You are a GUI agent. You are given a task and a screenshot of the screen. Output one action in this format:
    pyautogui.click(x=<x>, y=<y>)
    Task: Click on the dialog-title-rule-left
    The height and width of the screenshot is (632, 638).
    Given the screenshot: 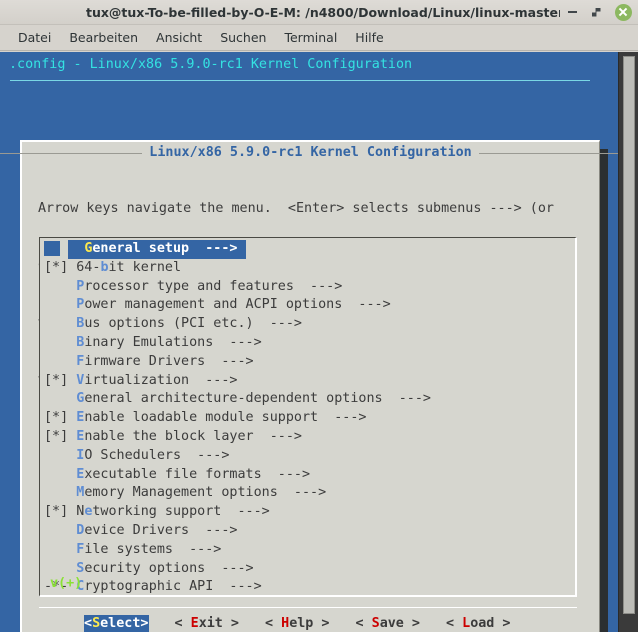 What is the action you would take?
    pyautogui.click(x=71, y=153)
    